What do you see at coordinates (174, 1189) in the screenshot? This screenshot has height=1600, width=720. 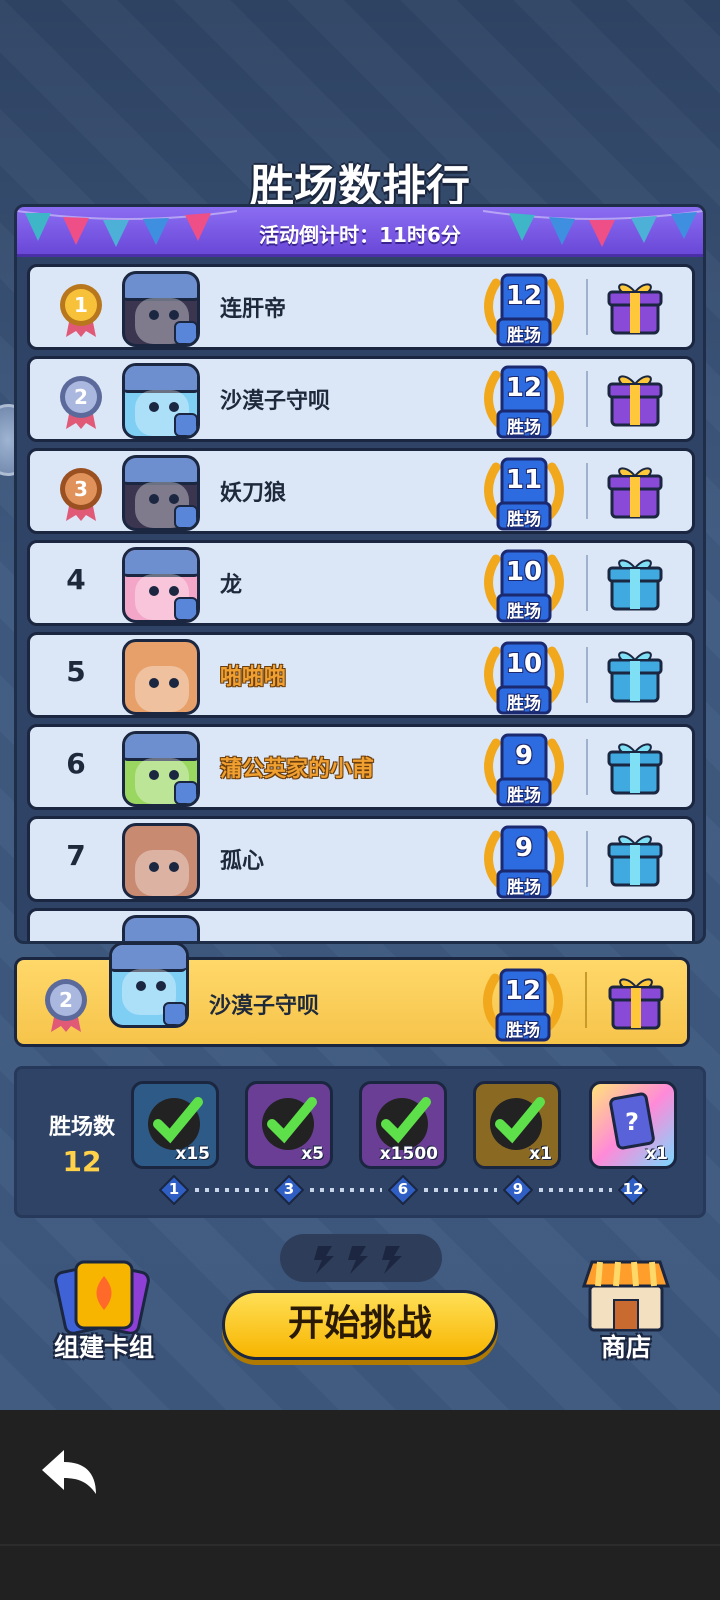 I see `milestone-value: 1` at bounding box center [174, 1189].